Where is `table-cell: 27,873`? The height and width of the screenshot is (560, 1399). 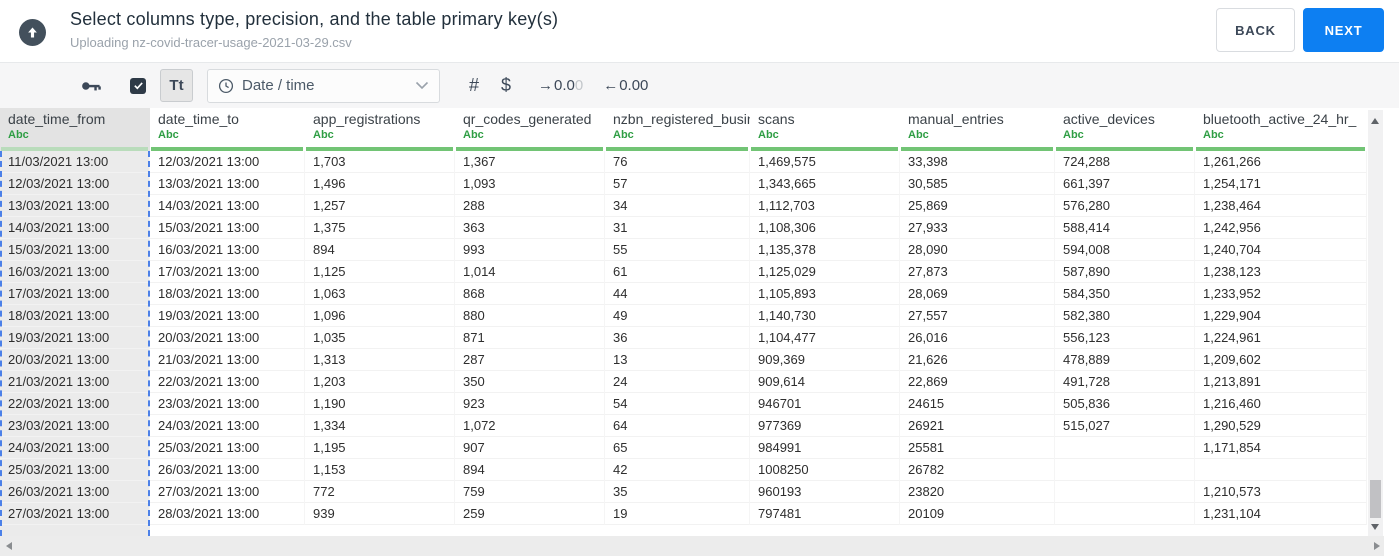 table-cell: 27,873 is located at coordinates (977, 272).